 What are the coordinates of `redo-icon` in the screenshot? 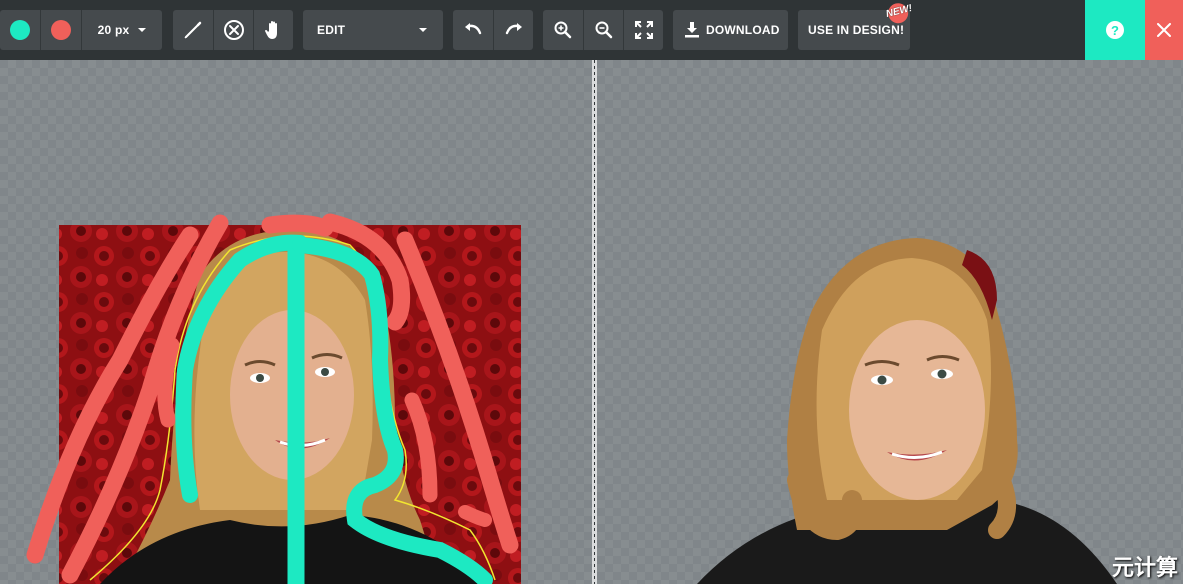 It's located at (513, 29).